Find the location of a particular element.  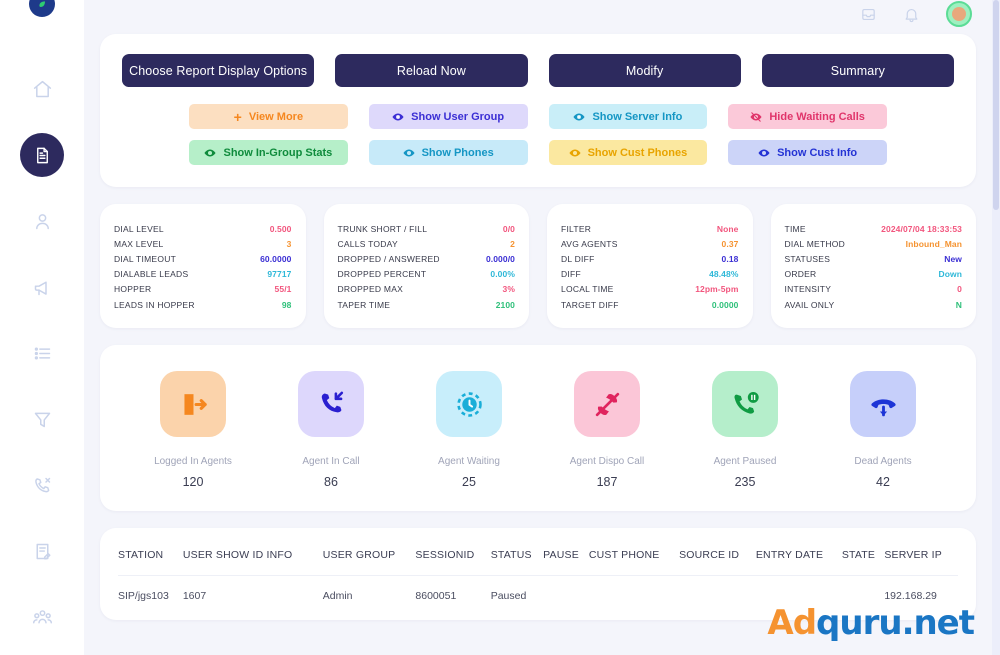

sidebar-item-groups is located at coordinates (42, 617).